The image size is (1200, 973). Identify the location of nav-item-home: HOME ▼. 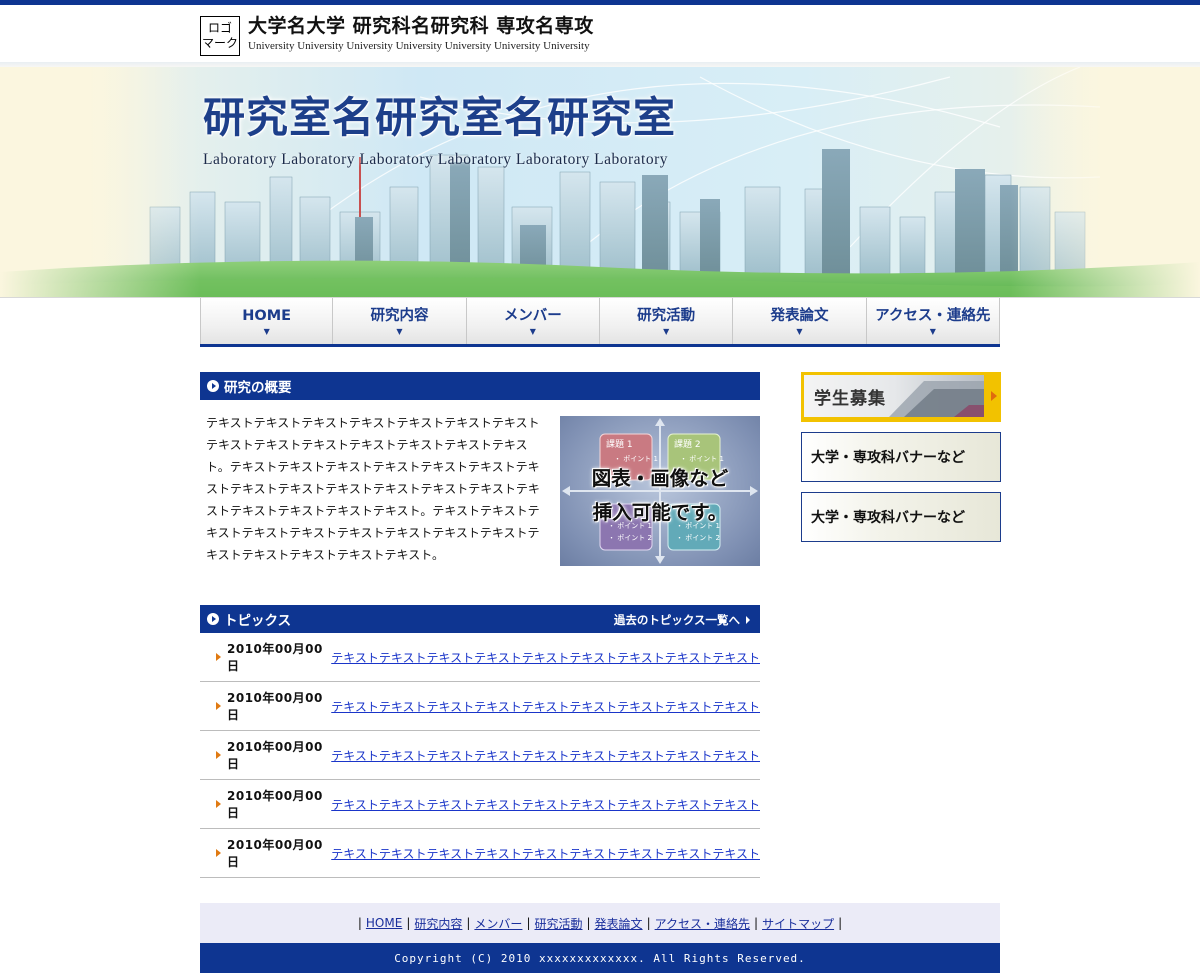
(267, 321).